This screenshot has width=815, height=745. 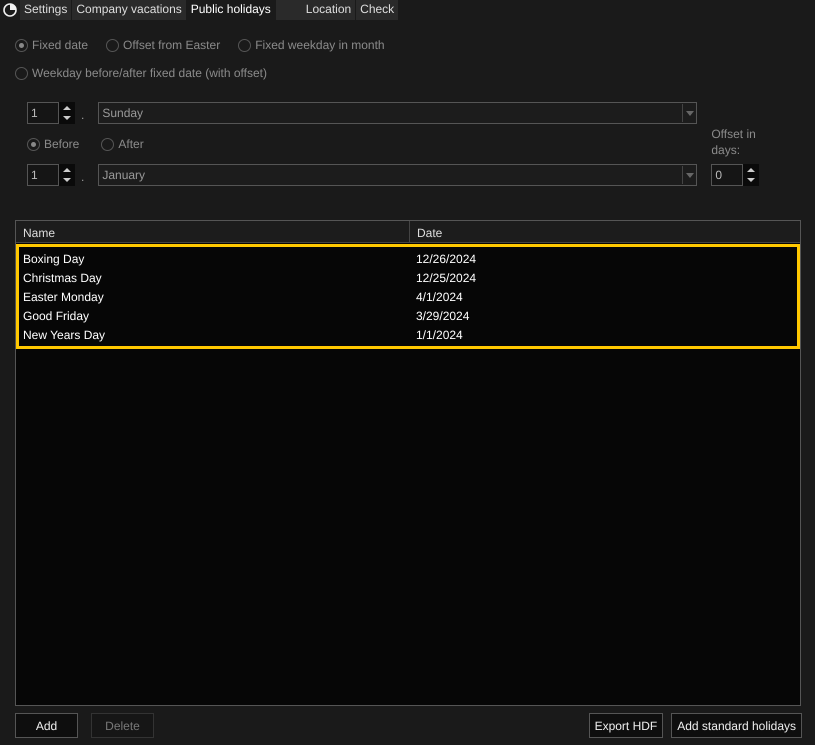 What do you see at coordinates (64, 335) in the screenshot?
I see `table-cell-text: New Years Day` at bounding box center [64, 335].